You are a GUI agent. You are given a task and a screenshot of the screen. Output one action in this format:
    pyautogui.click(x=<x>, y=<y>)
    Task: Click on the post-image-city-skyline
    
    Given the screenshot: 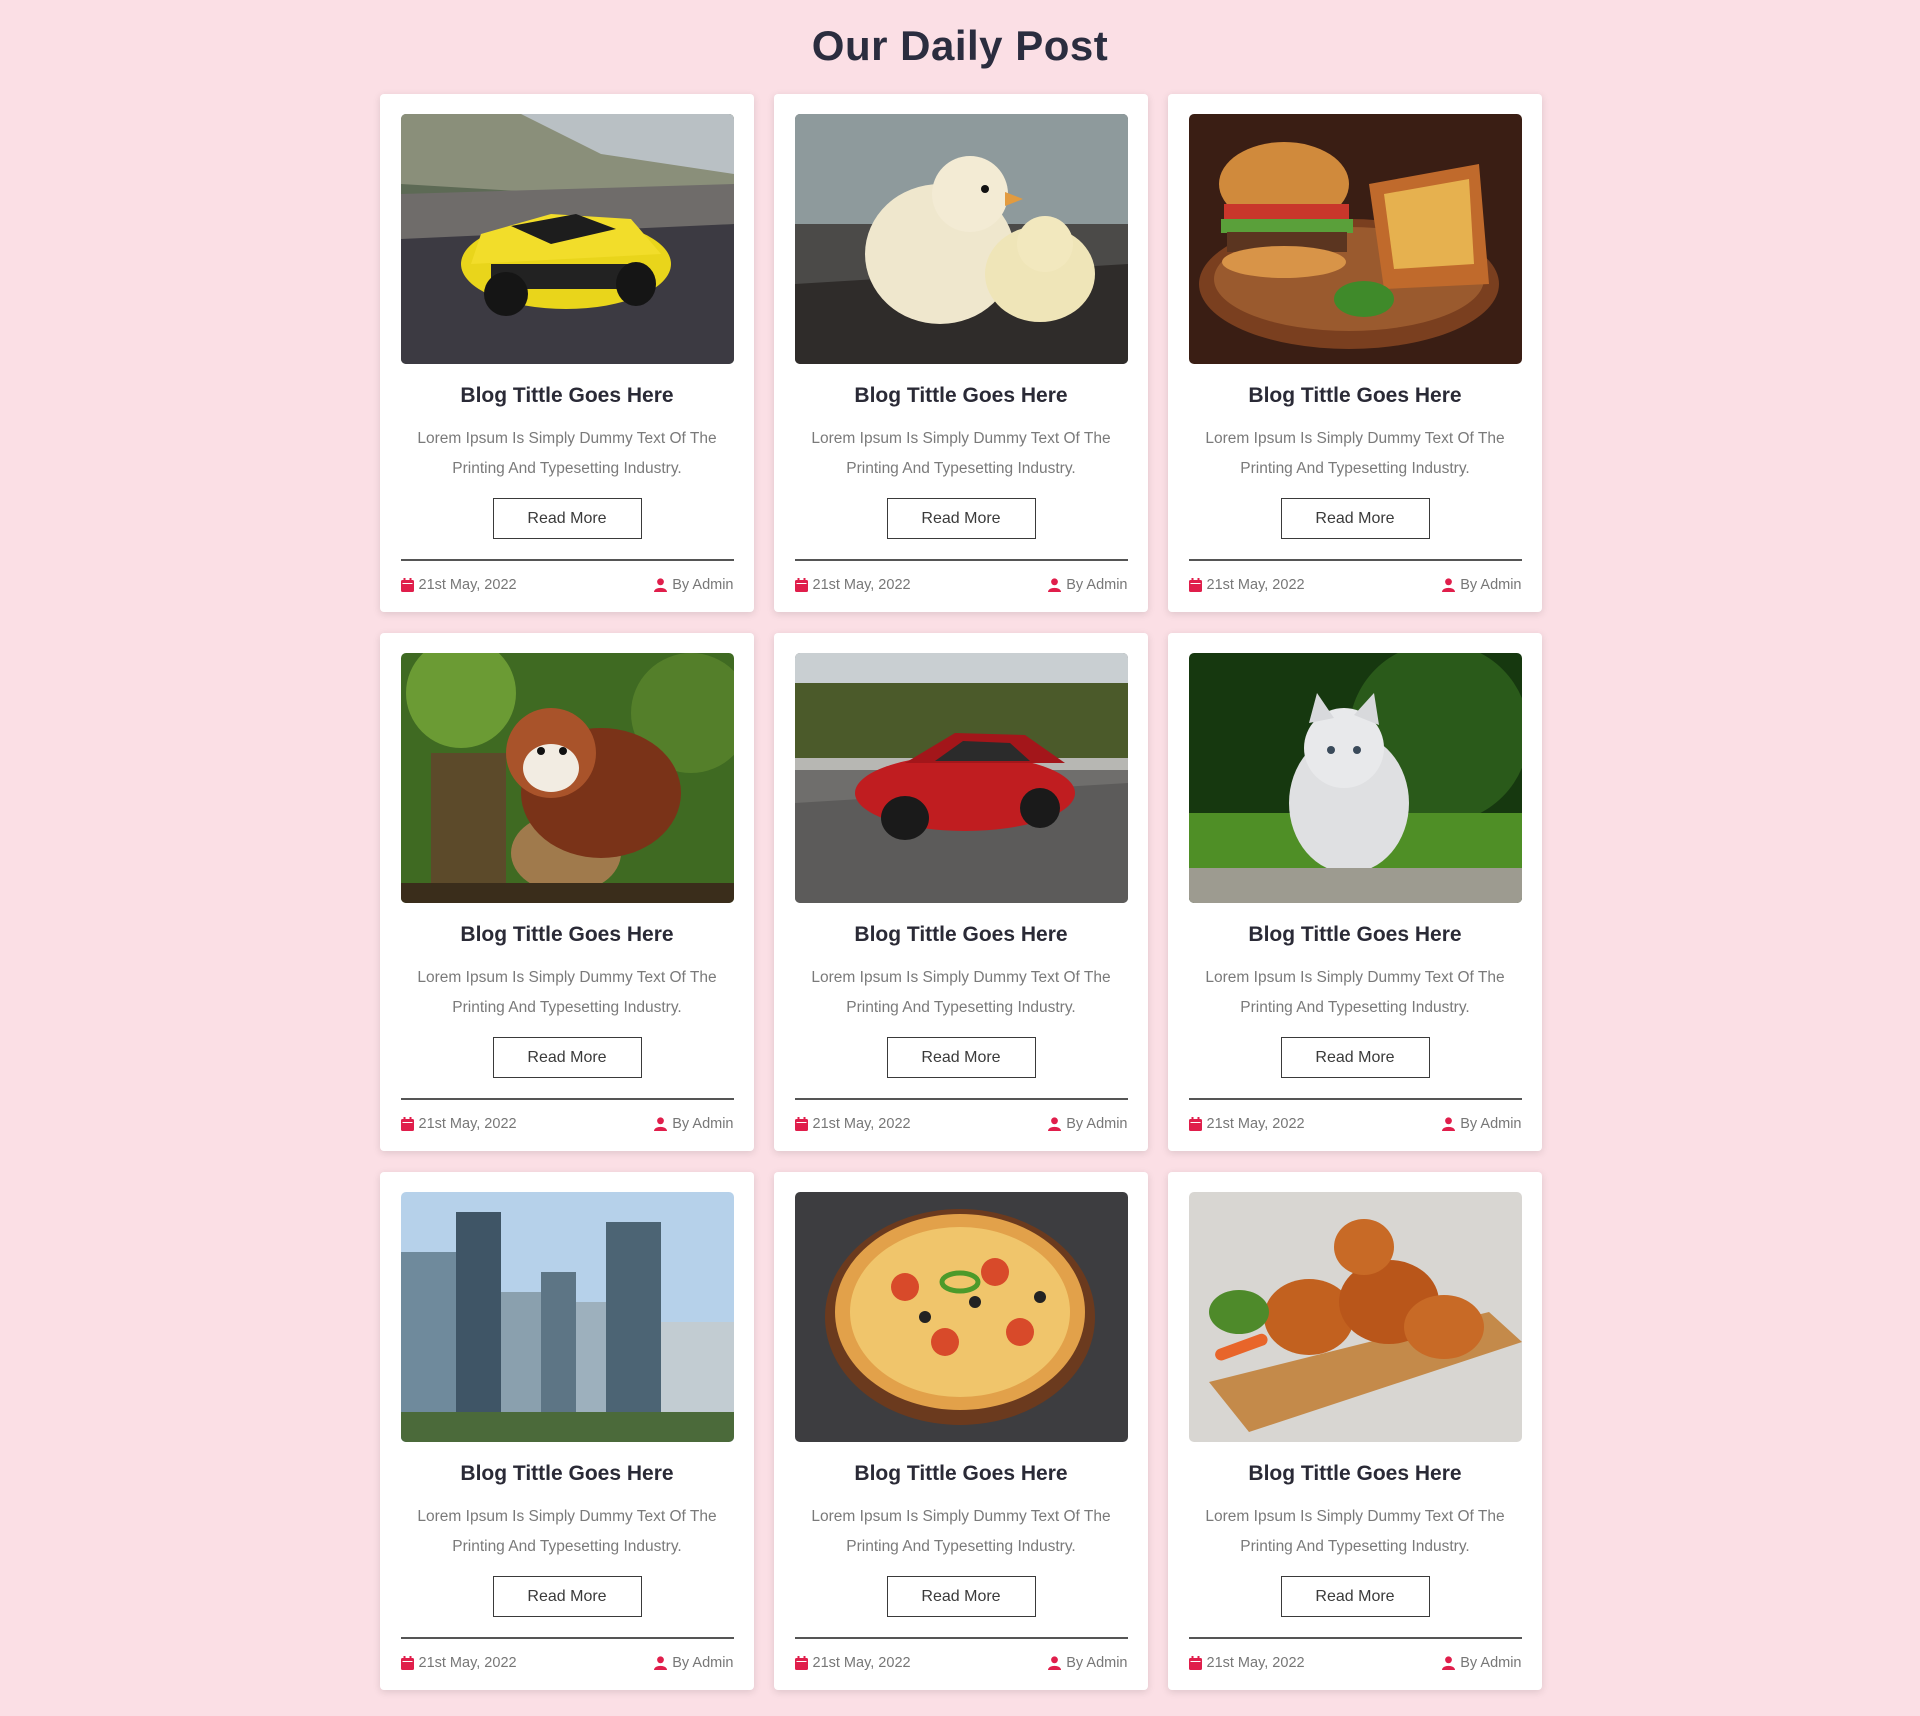 What is the action you would take?
    pyautogui.click(x=567, y=1317)
    